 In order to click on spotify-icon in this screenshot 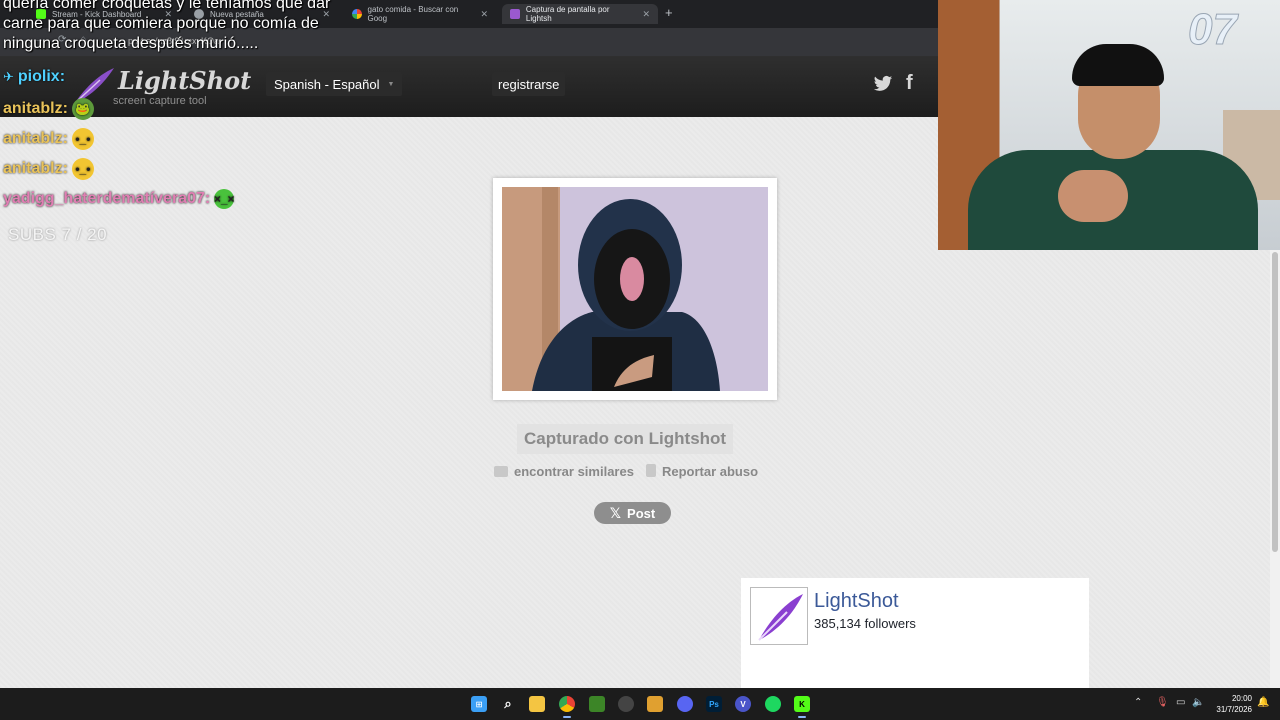, I will do `click(773, 704)`.